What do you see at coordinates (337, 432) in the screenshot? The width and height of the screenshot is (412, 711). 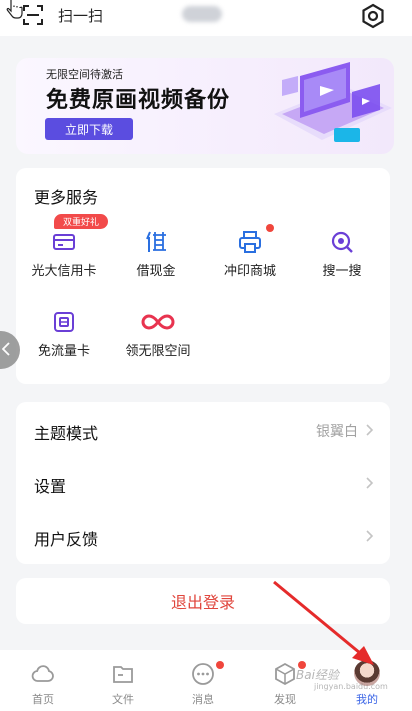 I see `theme-value: 银翼白` at bounding box center [337, 432].